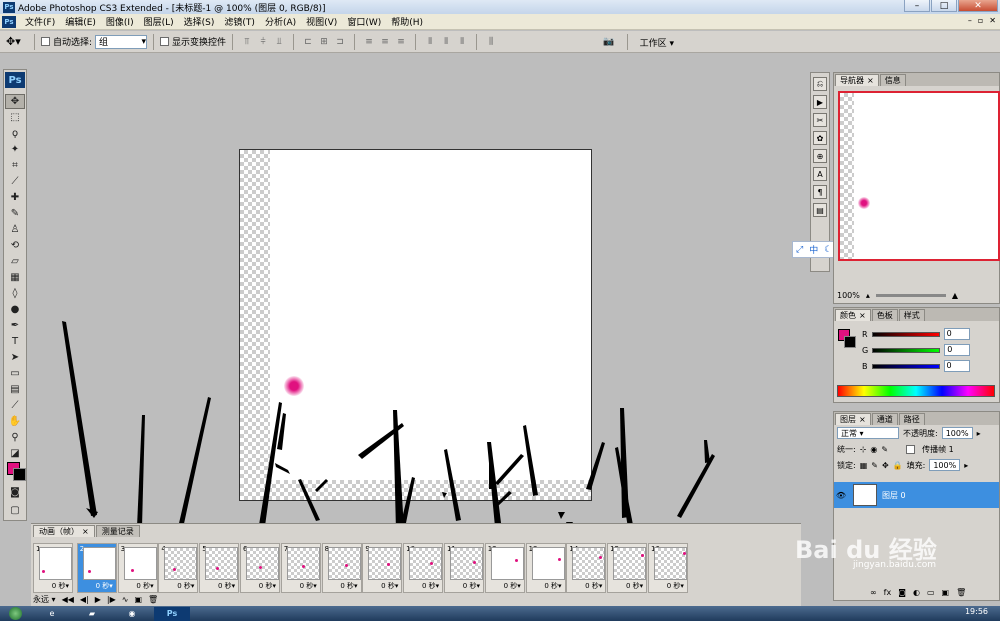 The width and height of the screenshot is (1000, 621). I want to click on blue-value-input: 0, so click(956, 366).